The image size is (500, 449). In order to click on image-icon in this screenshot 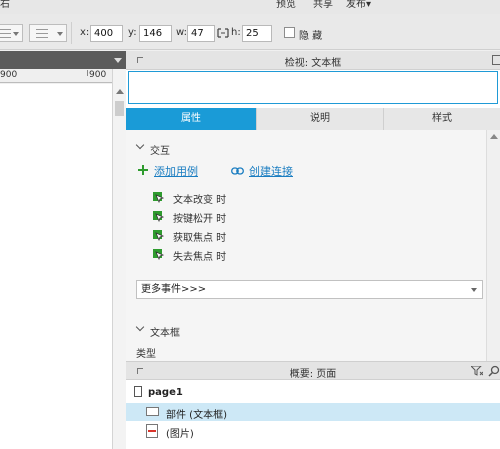, I will do `click(152, 431)`.